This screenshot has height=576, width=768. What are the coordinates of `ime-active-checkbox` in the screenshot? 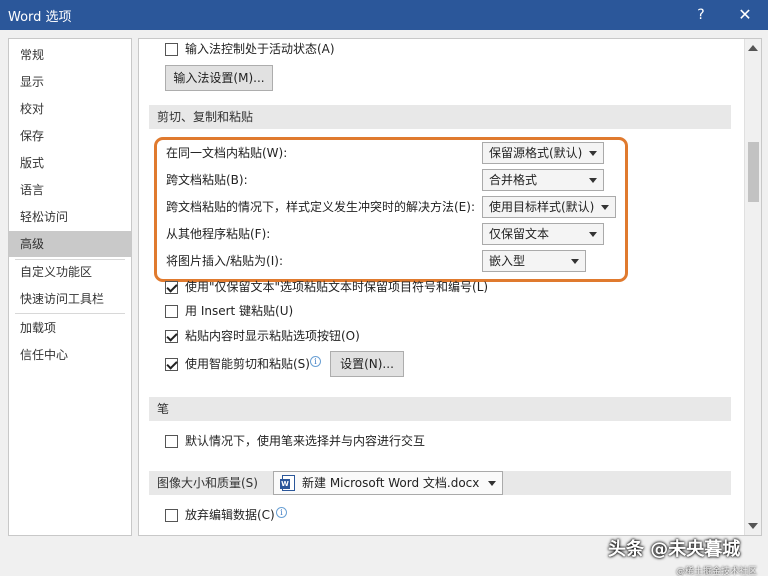 It's located at (171, 49).